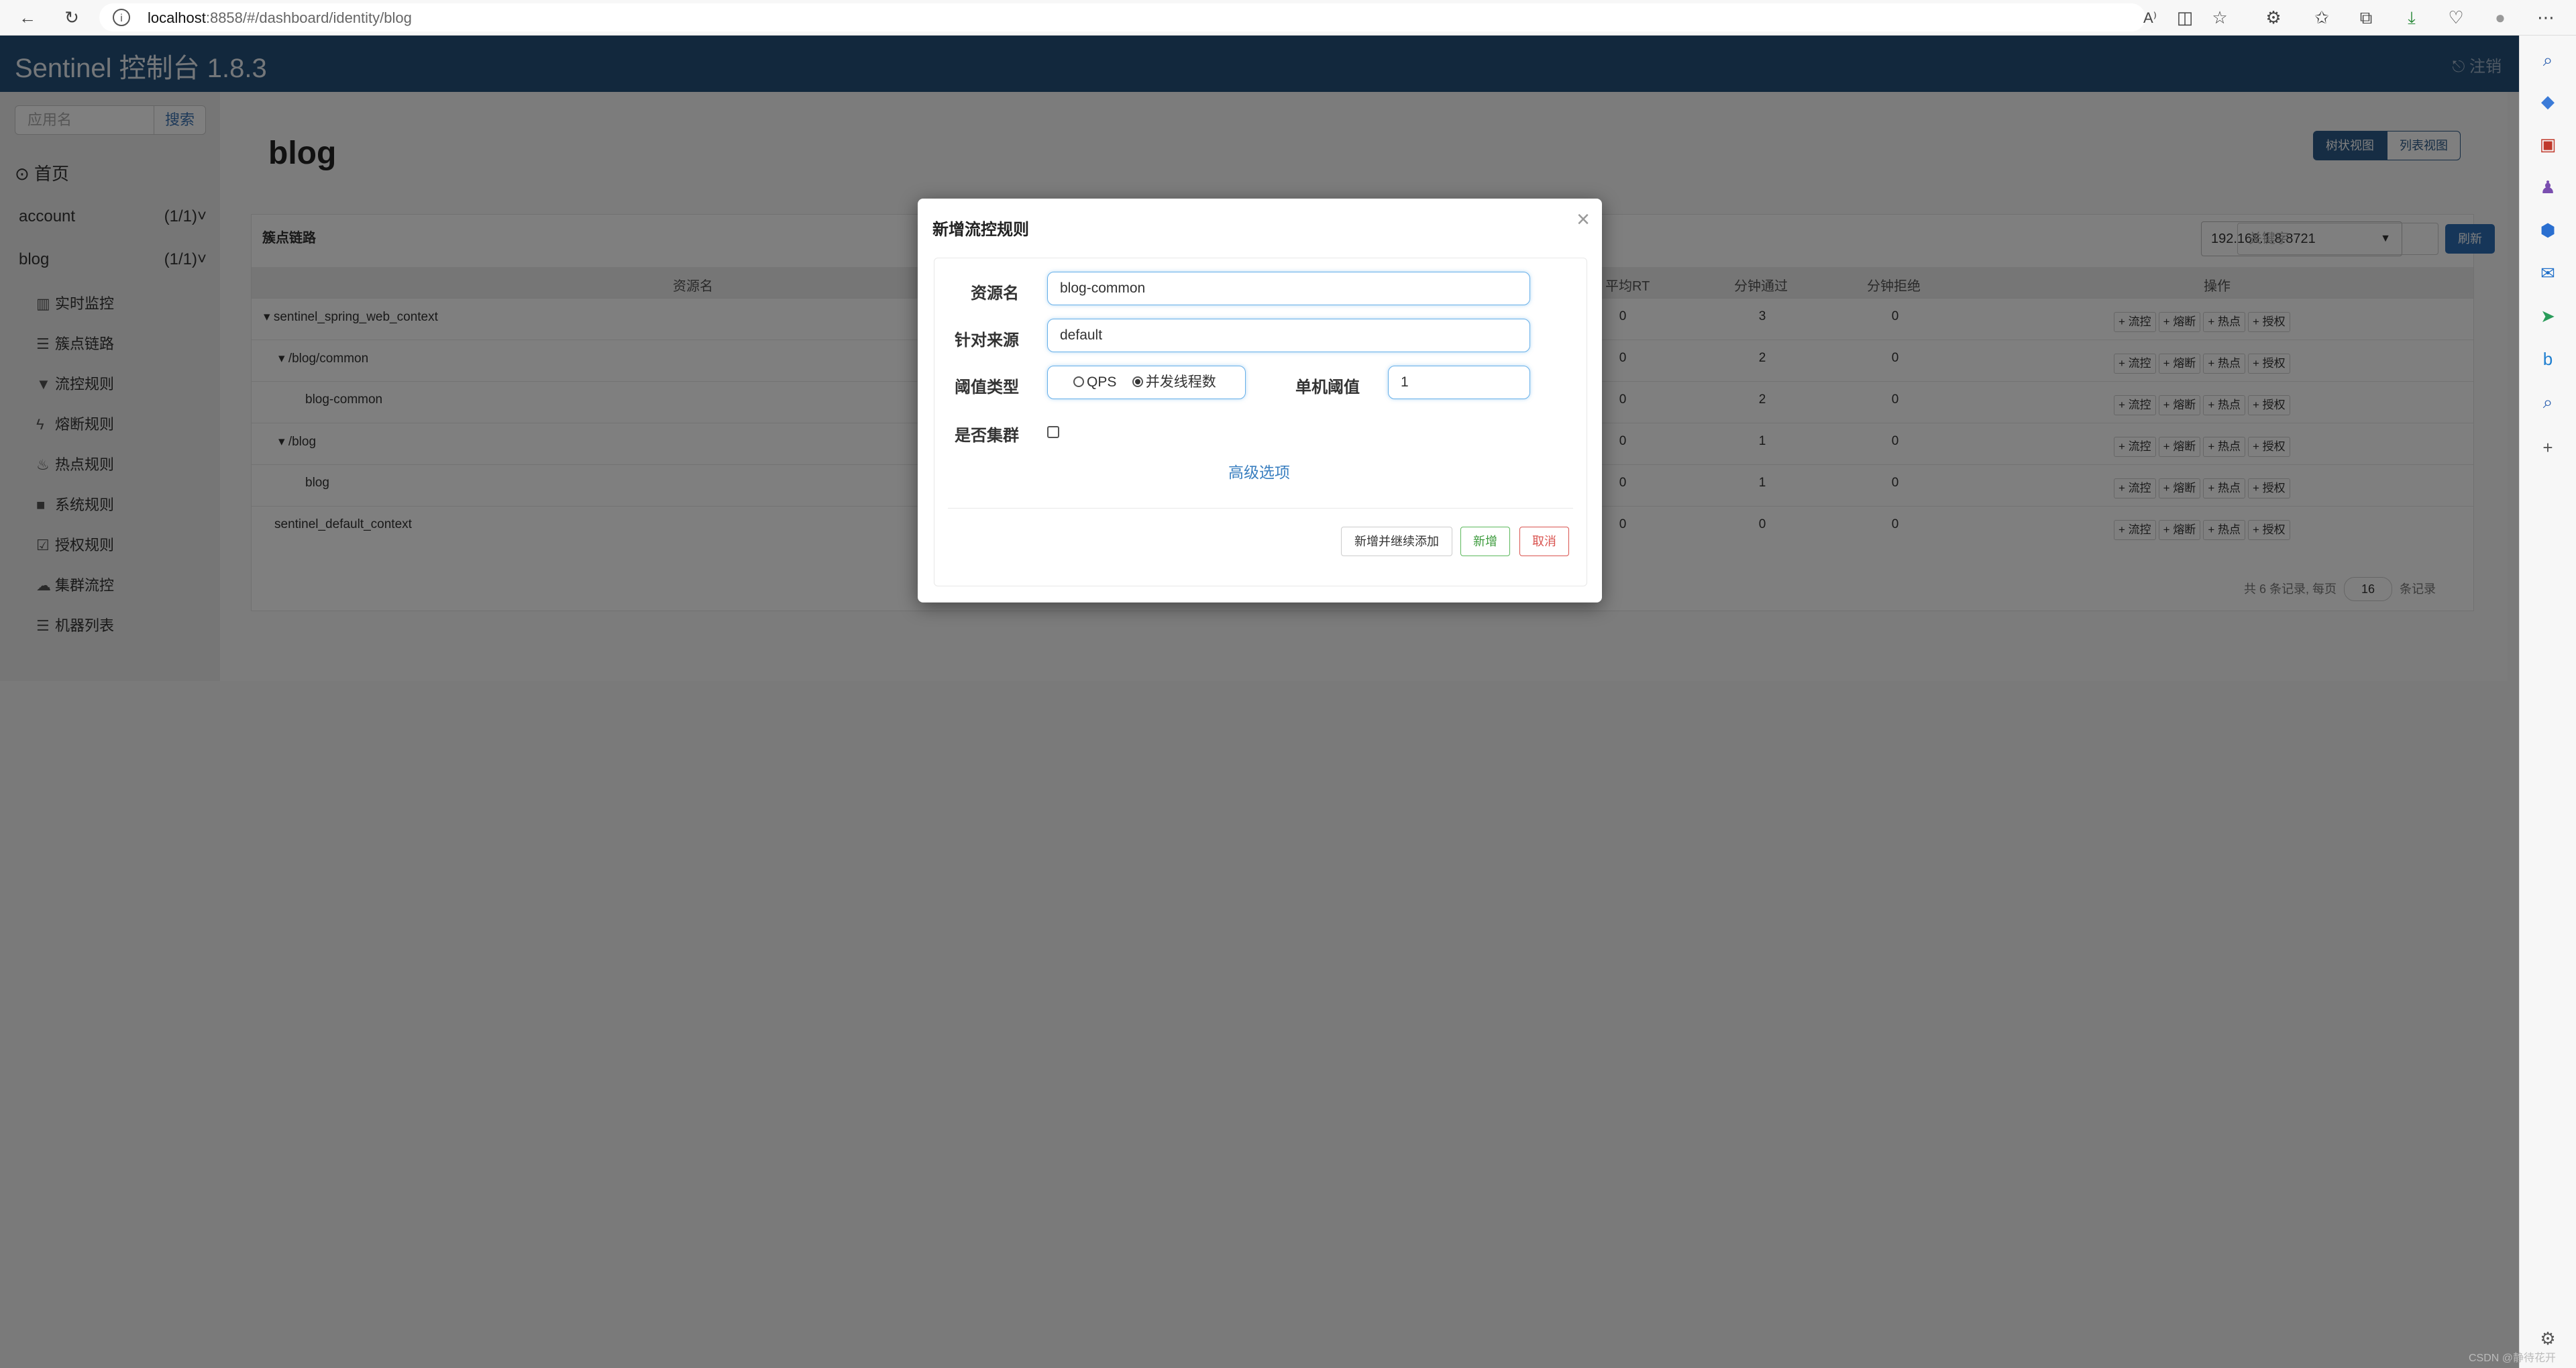 The width and height of the screenshot is (2576, 1368). Describe the element at coordinates (1078, 381) in the screenshot. I see `radio-unchecked-icon` at that location.